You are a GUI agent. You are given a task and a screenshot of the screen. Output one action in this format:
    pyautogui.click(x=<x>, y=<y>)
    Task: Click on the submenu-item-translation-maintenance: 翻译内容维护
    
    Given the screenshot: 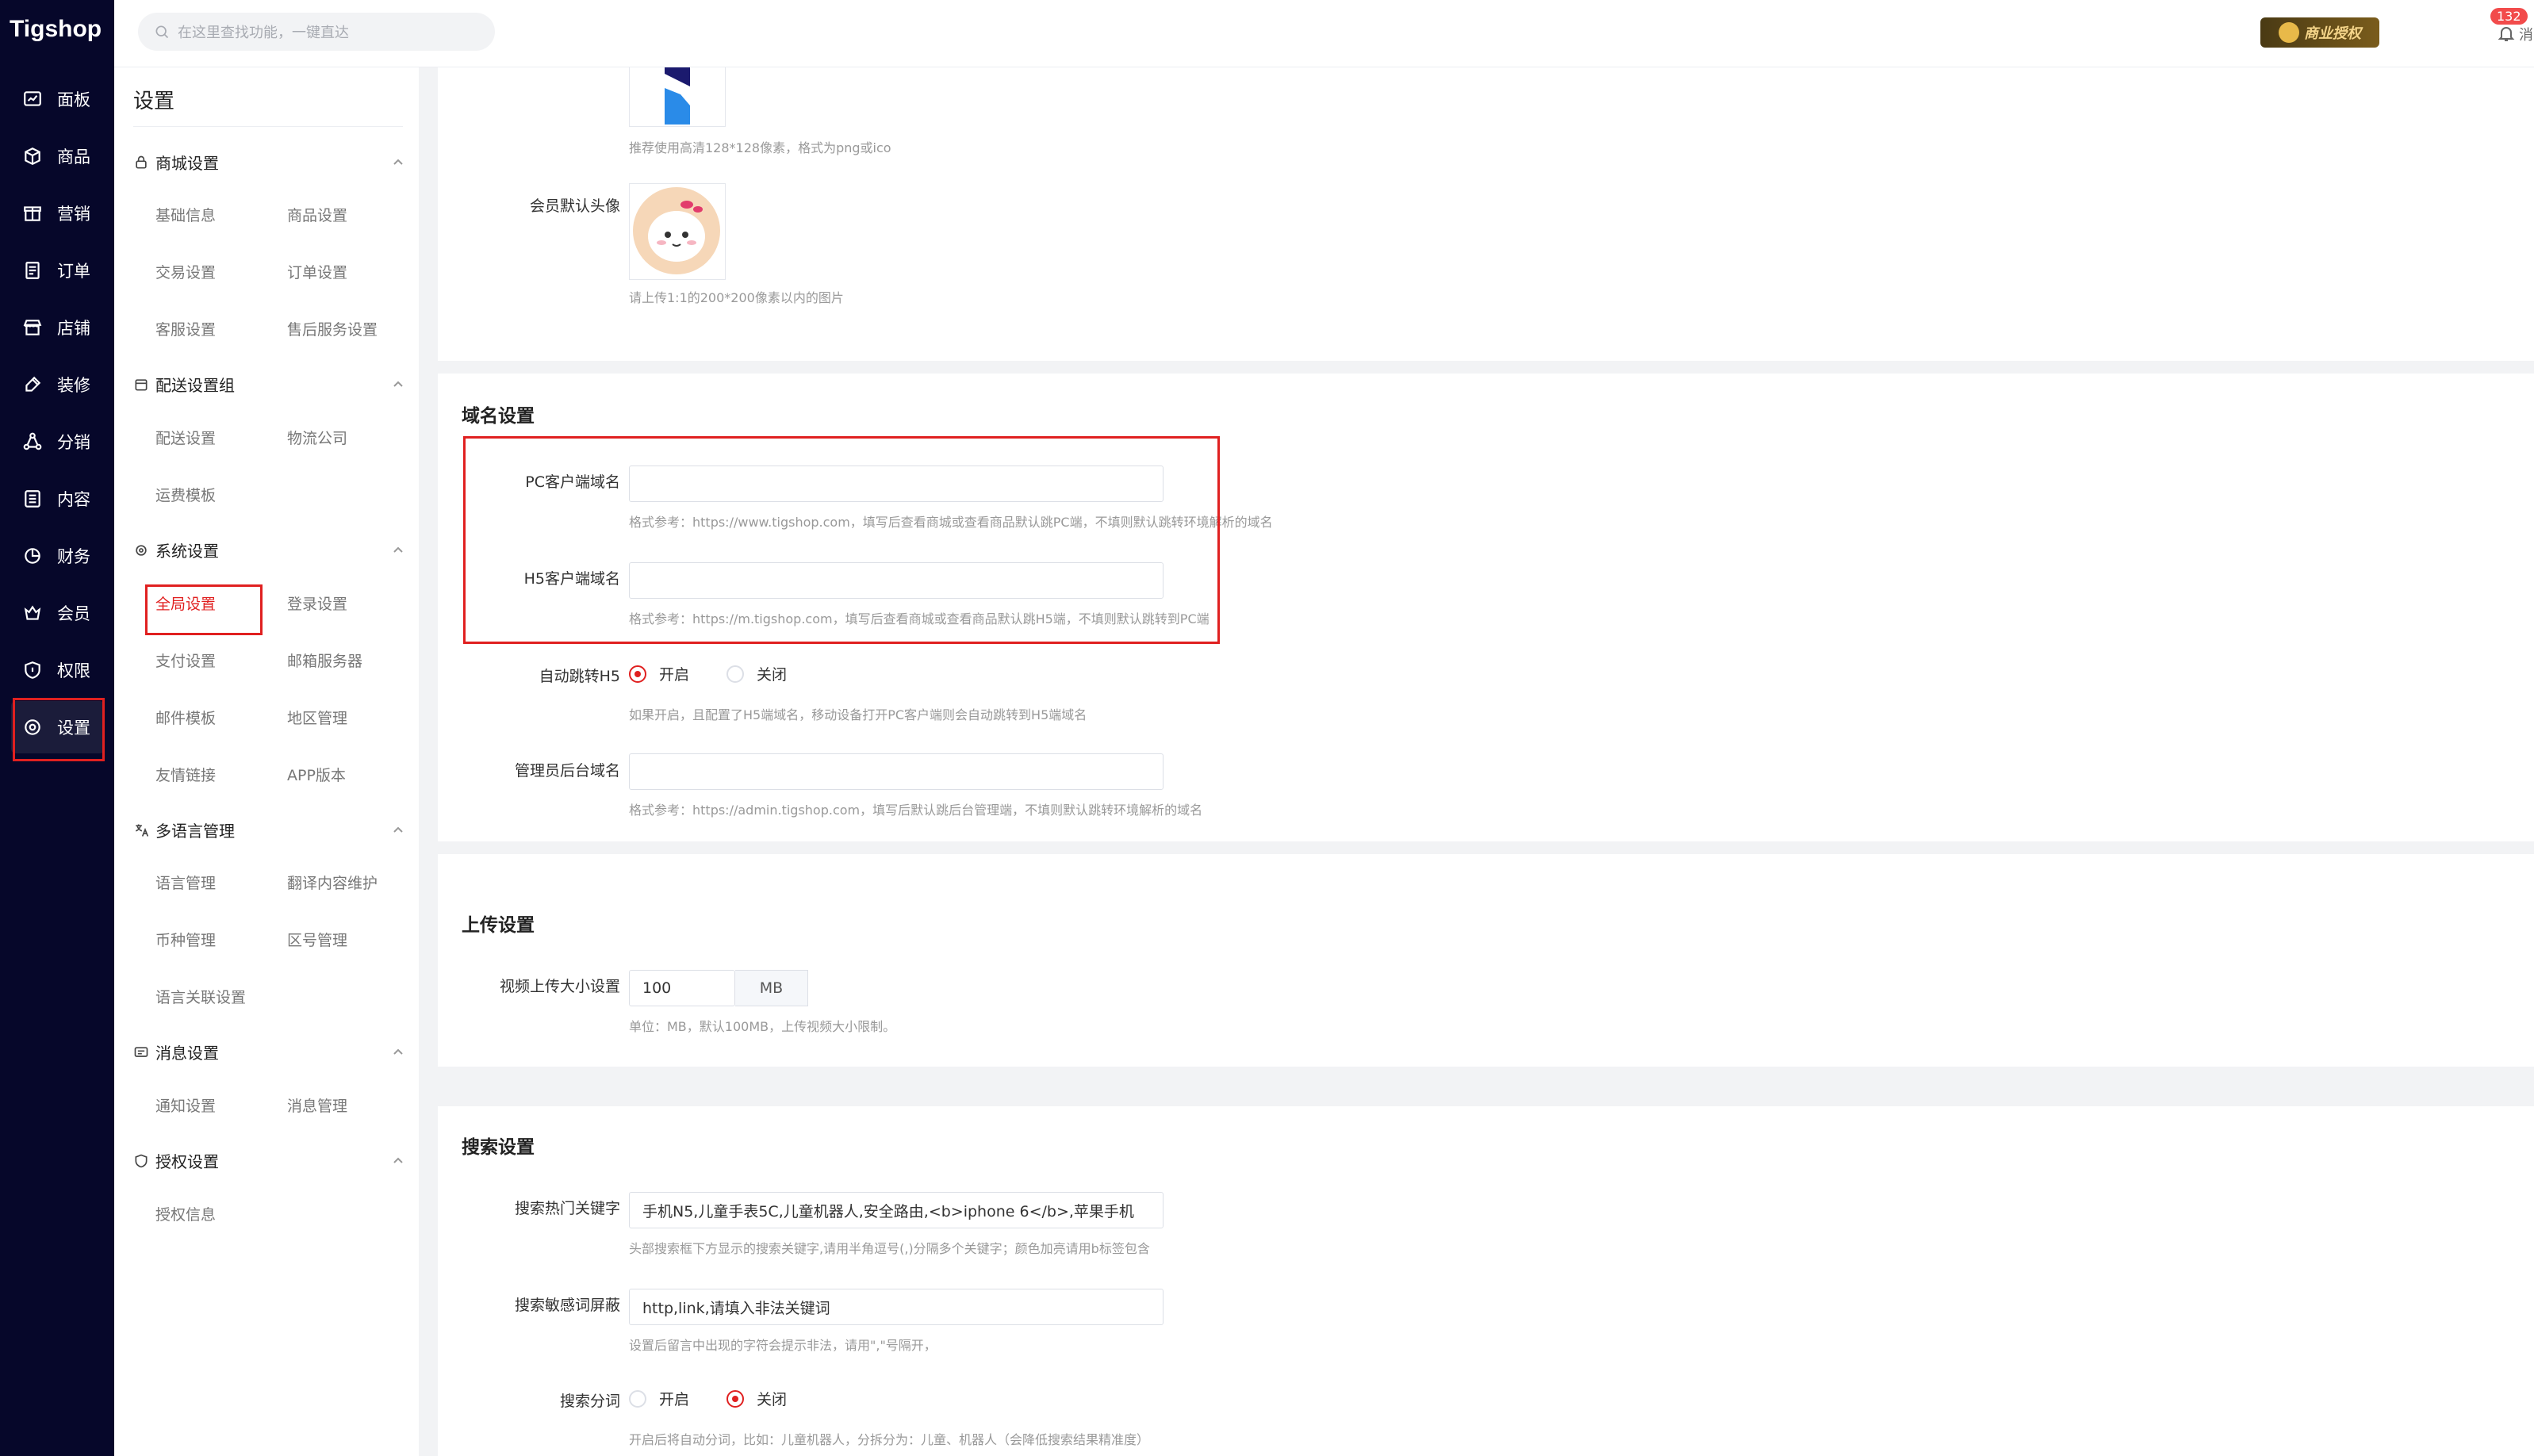 What is the action you would take?
    pyautogui.click(x=332, y=882)
    